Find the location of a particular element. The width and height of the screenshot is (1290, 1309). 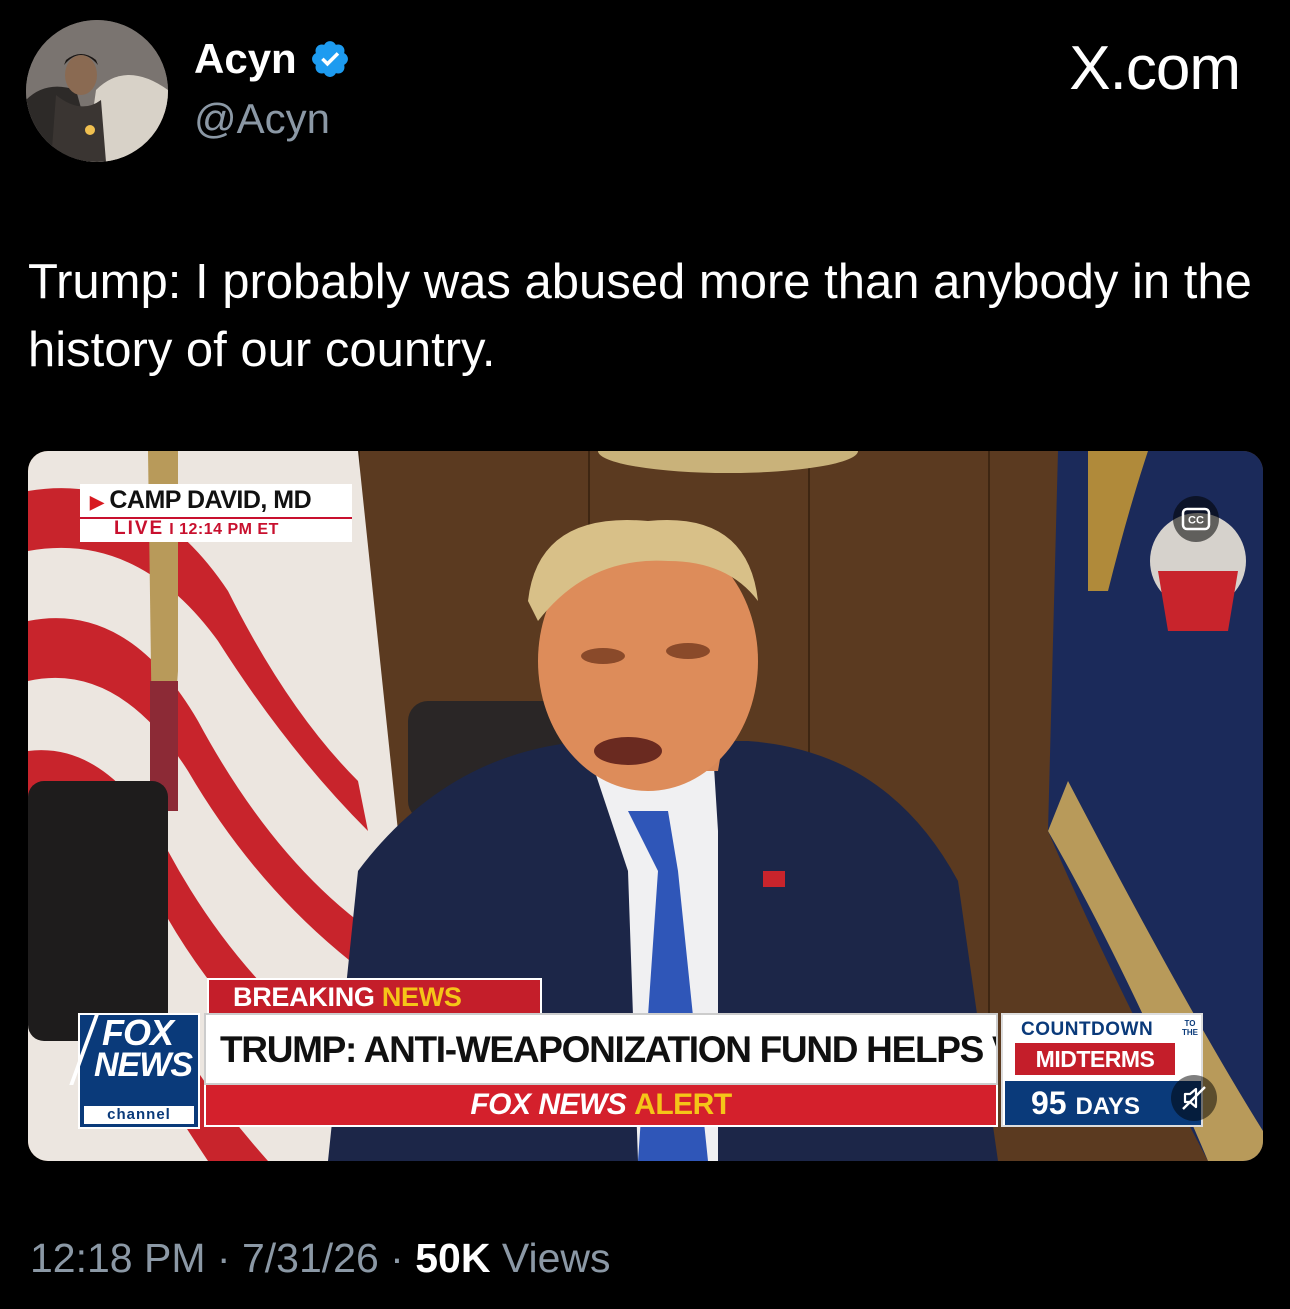

captions-button: CC is located at coordinates (1196, 519).